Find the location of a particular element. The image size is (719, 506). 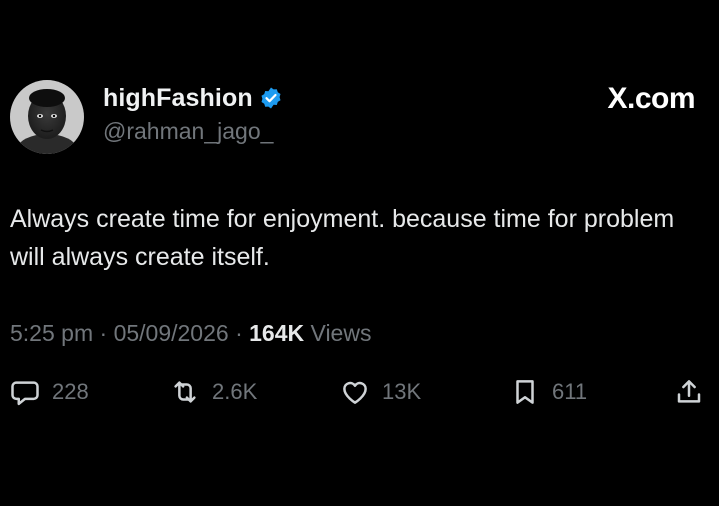

author-name-row: highFashion is located at coordinates (193, 98).